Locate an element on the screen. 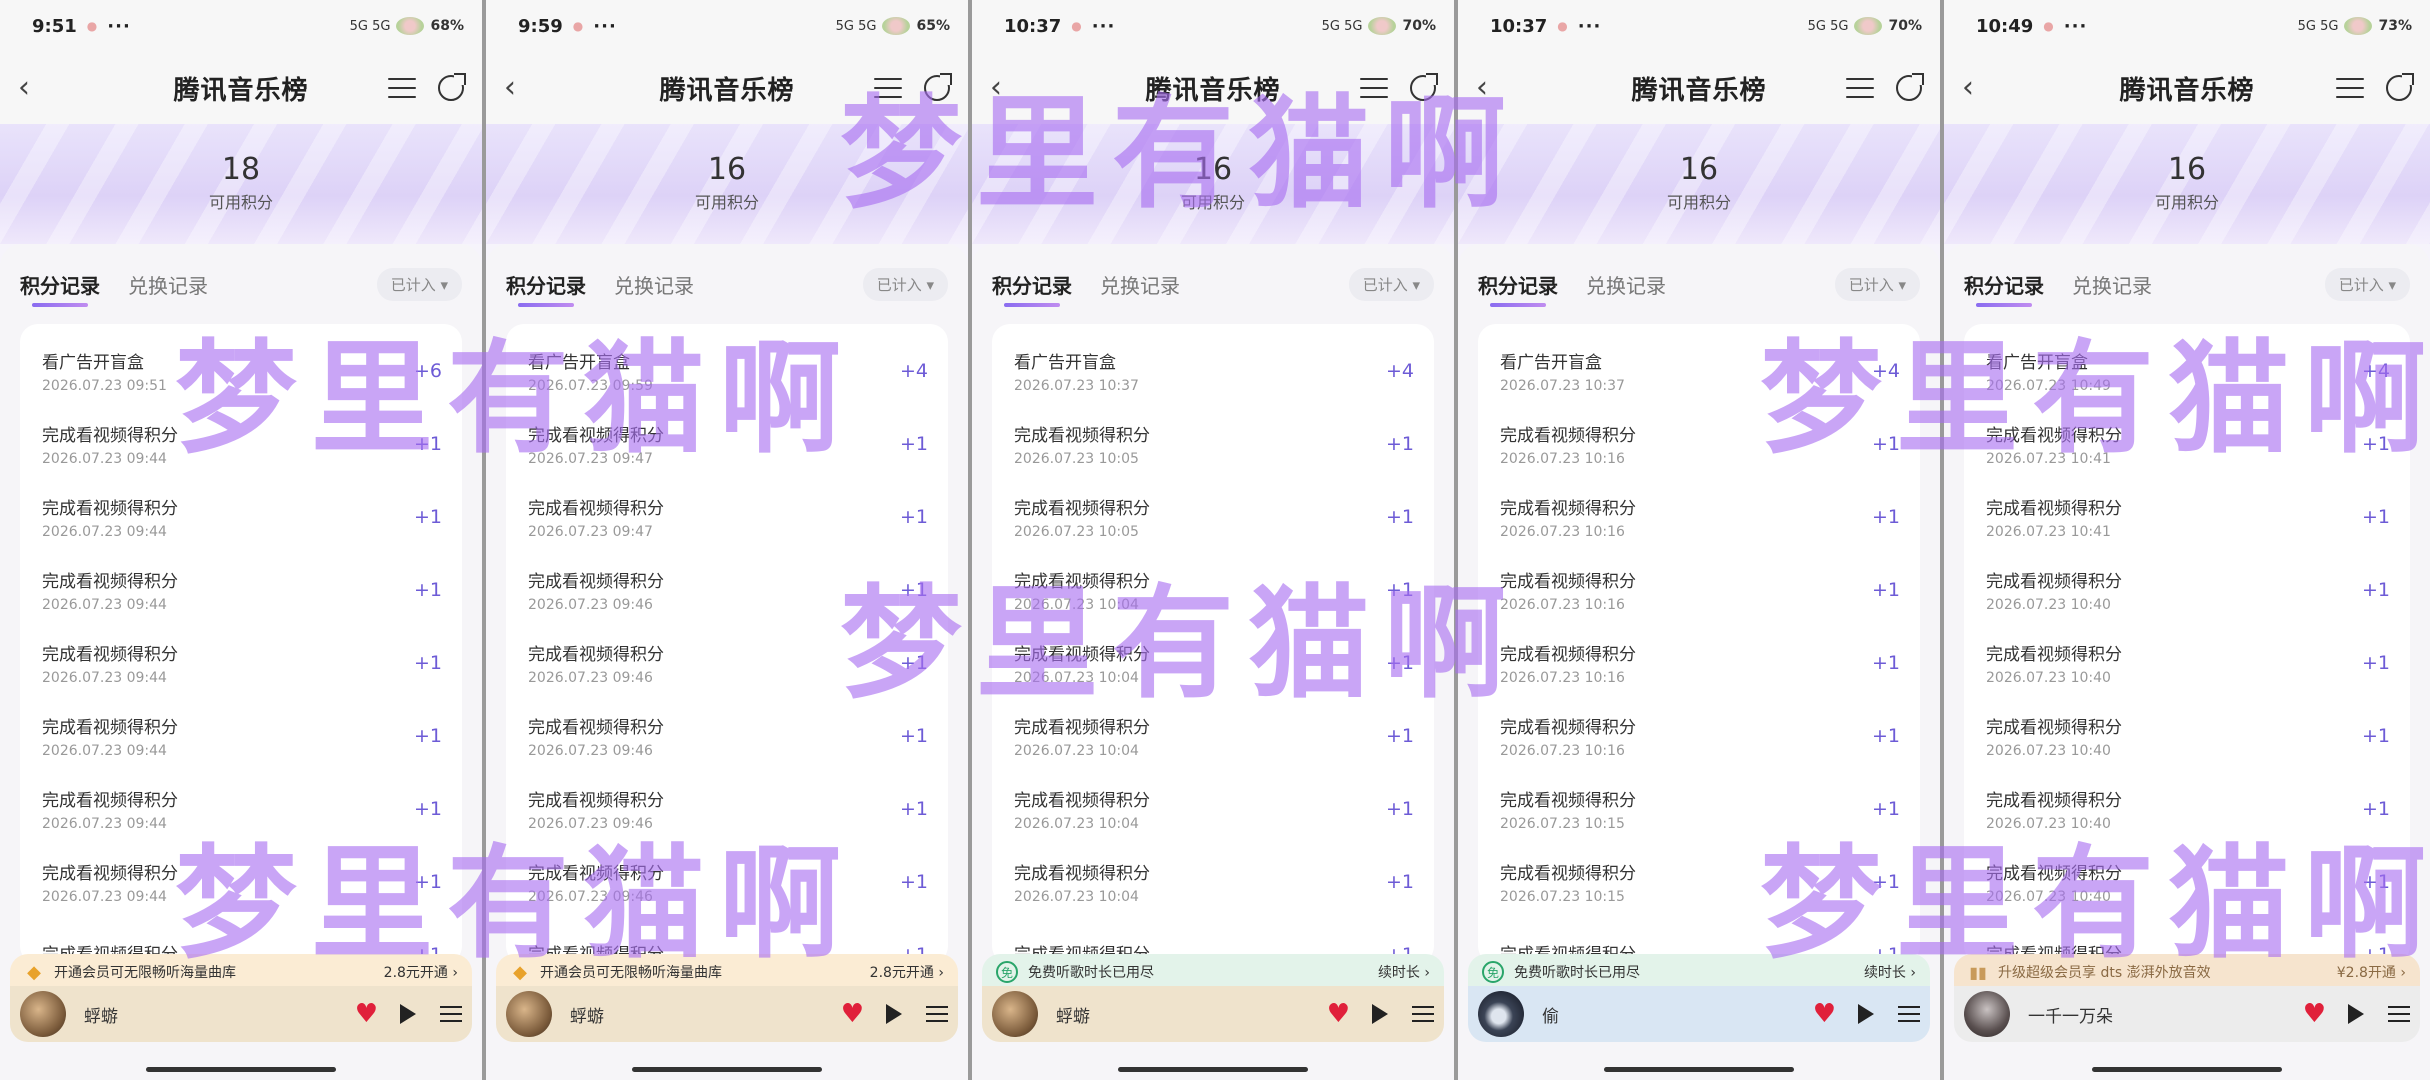 The height and width of the screenshot is (1080, 2430). promo-banner: ▮▮ 升级超级会员享 dts 澎湃外放音效 ¥2.8开通 › is located at coordinates (2187, 972).